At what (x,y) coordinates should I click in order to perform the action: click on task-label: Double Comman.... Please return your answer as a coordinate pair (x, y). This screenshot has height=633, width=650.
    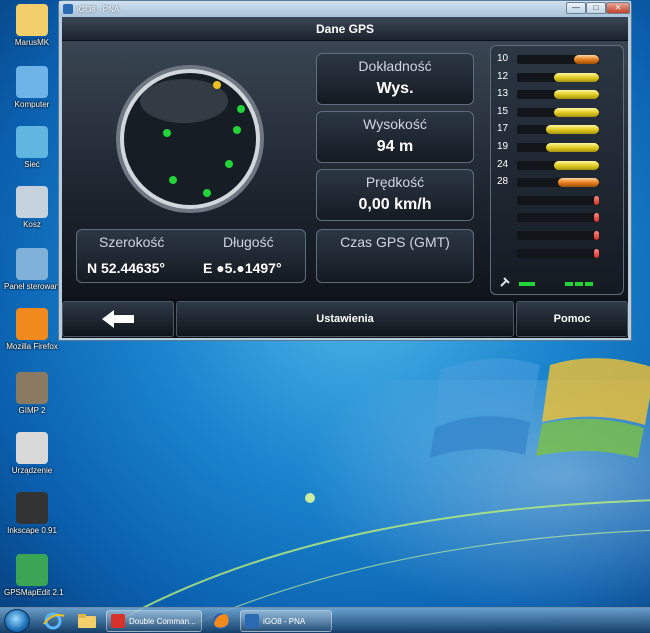
    Looking at the image, I should click on (162, 621).